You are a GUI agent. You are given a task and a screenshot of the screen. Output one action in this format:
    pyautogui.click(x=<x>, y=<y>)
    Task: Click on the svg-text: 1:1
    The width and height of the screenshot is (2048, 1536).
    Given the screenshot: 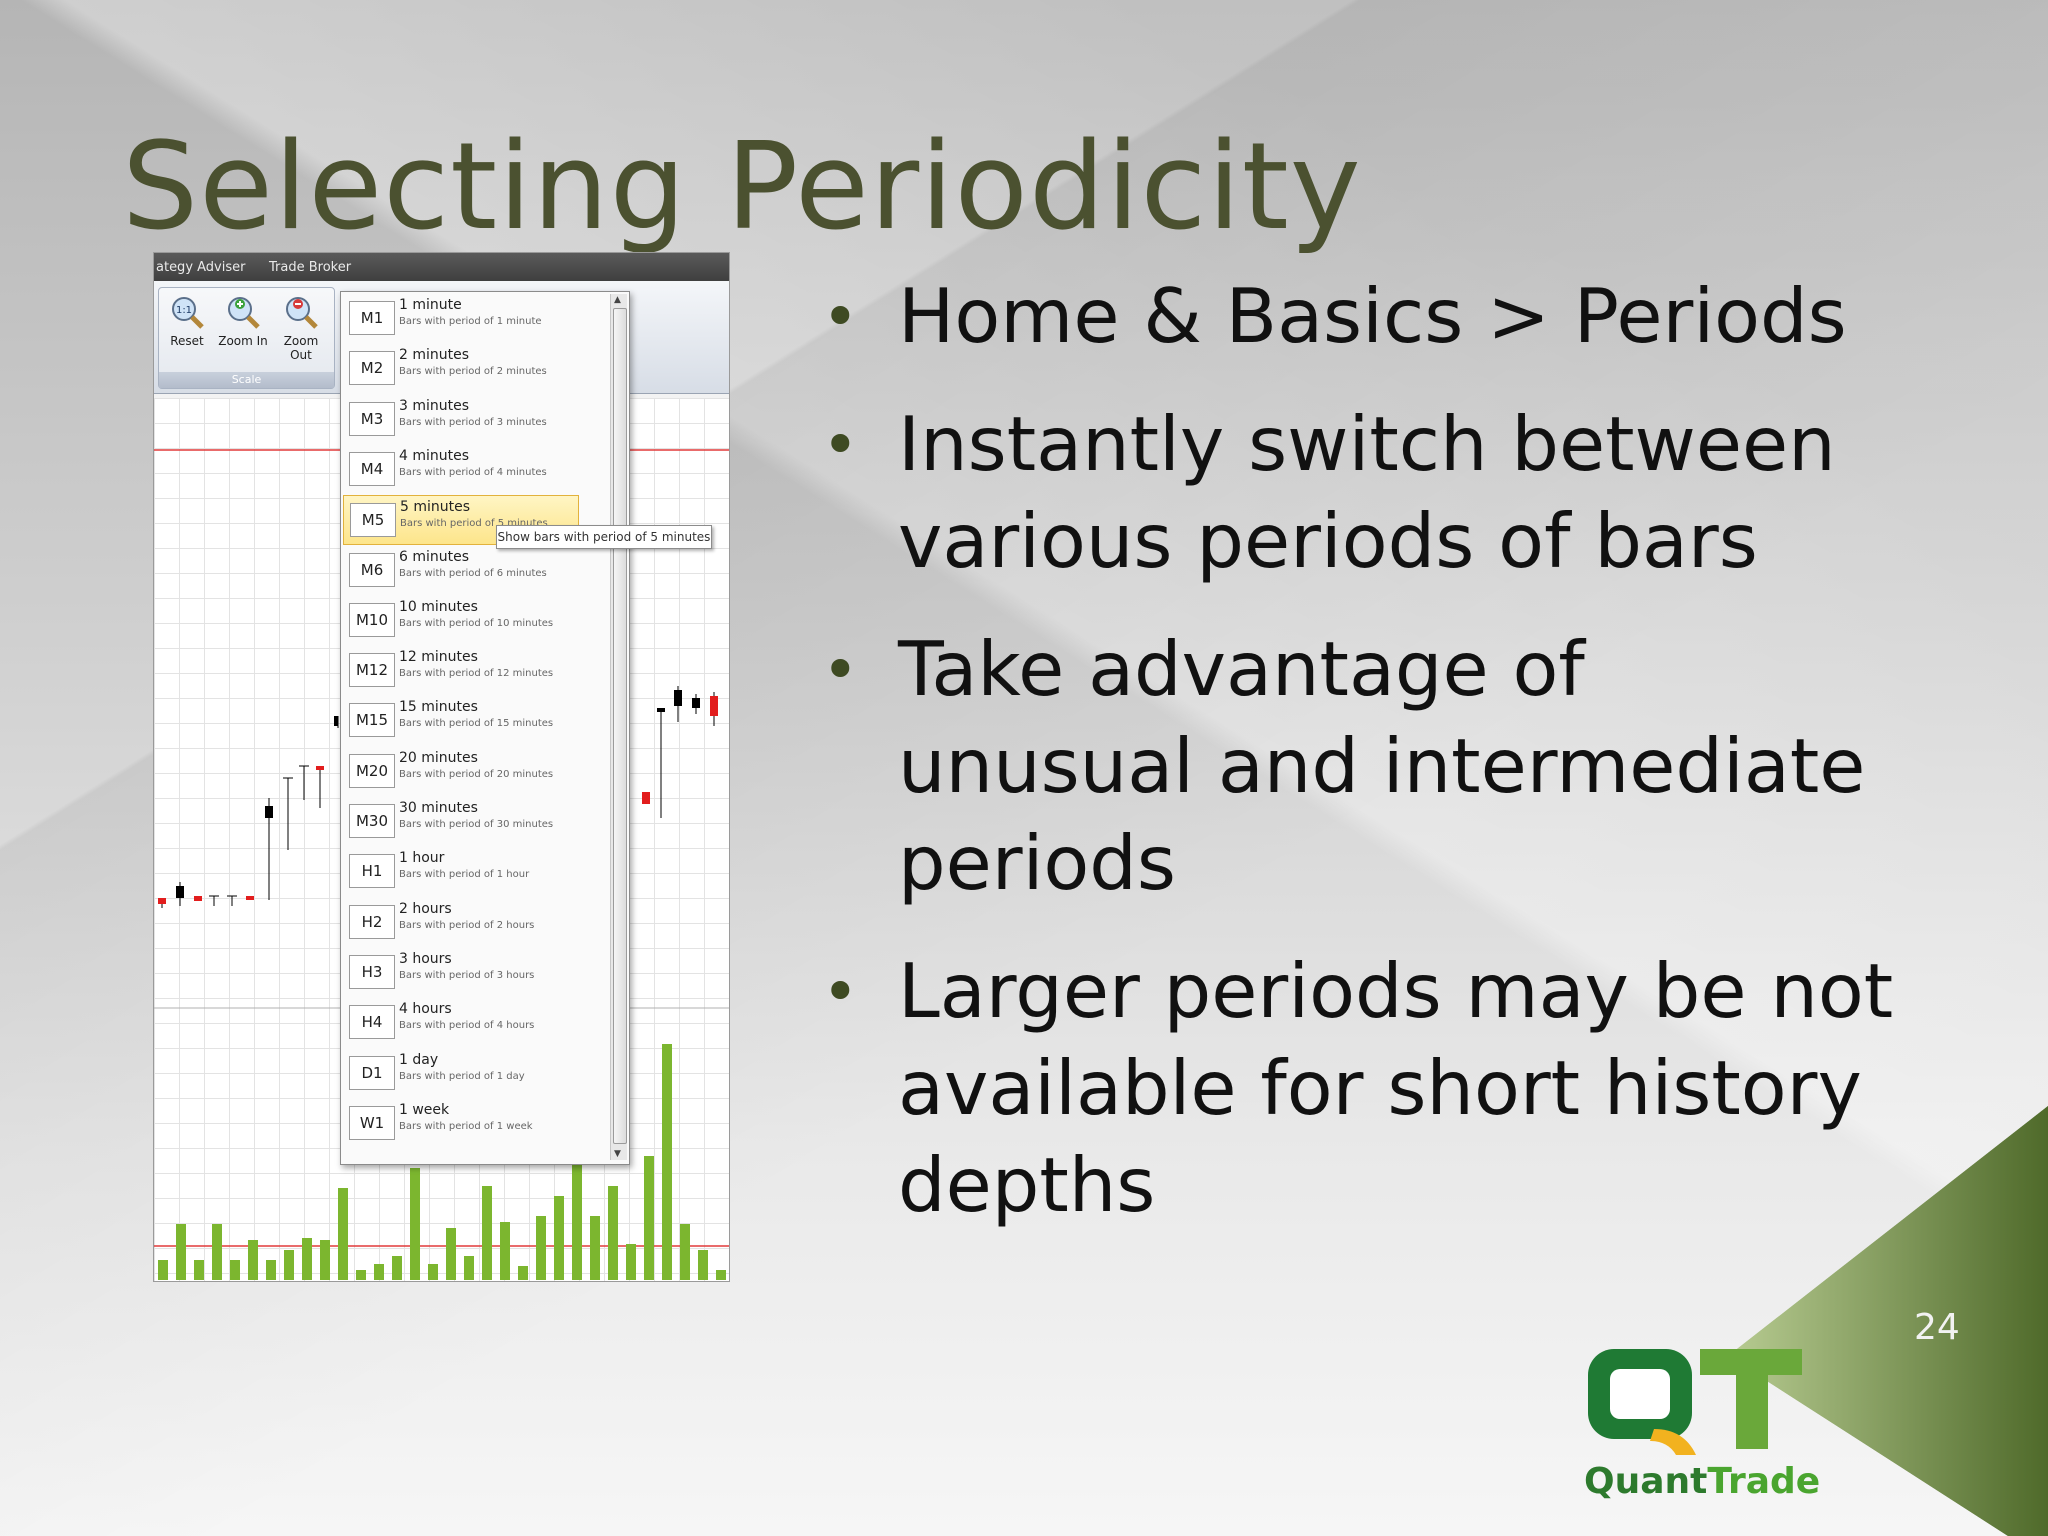 What is the action you would take?
    pyautogui.click(x=184, y=310)
    